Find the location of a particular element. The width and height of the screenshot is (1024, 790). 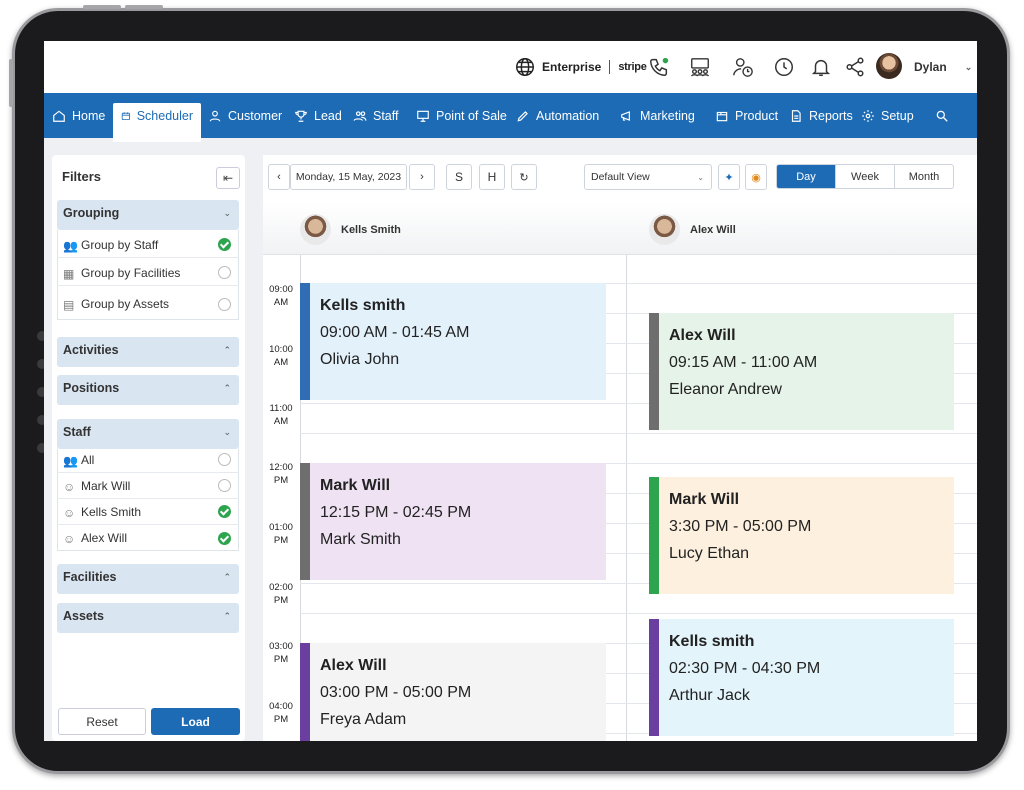

event-client: Mark Smith is located at coordinates (360, 539).